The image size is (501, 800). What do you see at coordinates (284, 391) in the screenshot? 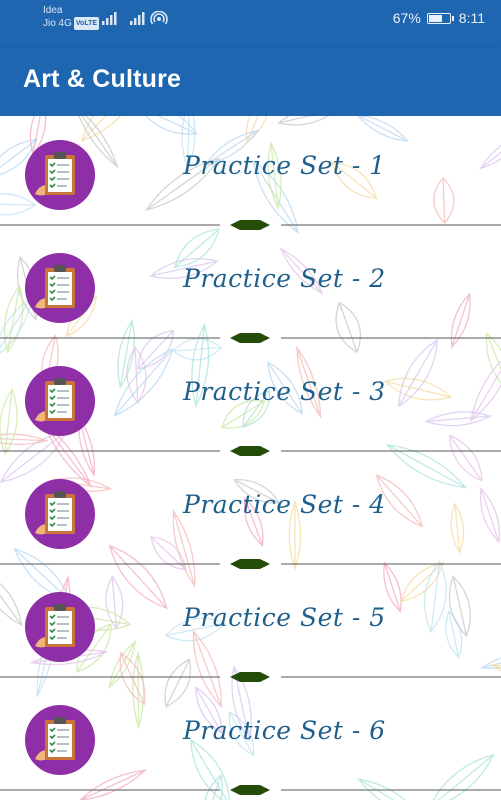
I see `practice-set-label: Practice Set - 3` at bounding box center [284, 391].